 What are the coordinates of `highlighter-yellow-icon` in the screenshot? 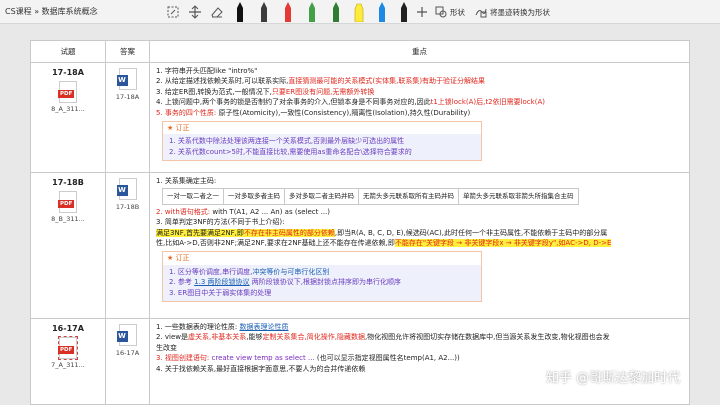 It's located at (359, 12).